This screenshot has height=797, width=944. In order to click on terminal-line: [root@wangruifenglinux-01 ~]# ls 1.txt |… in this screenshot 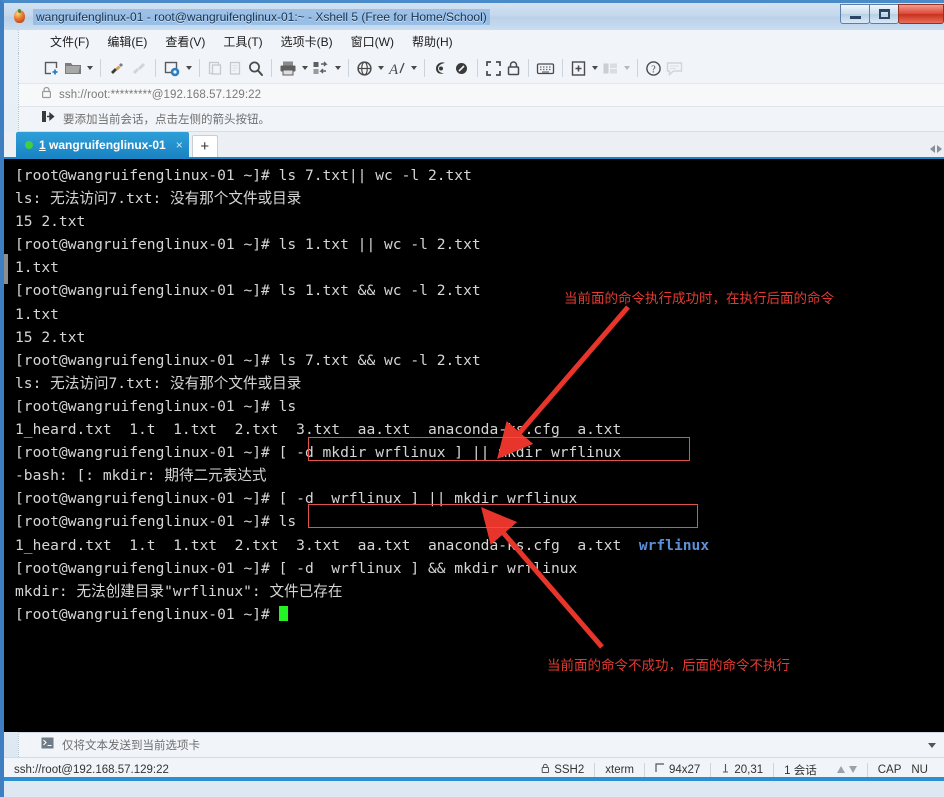, I will do `click(248, 245)`.